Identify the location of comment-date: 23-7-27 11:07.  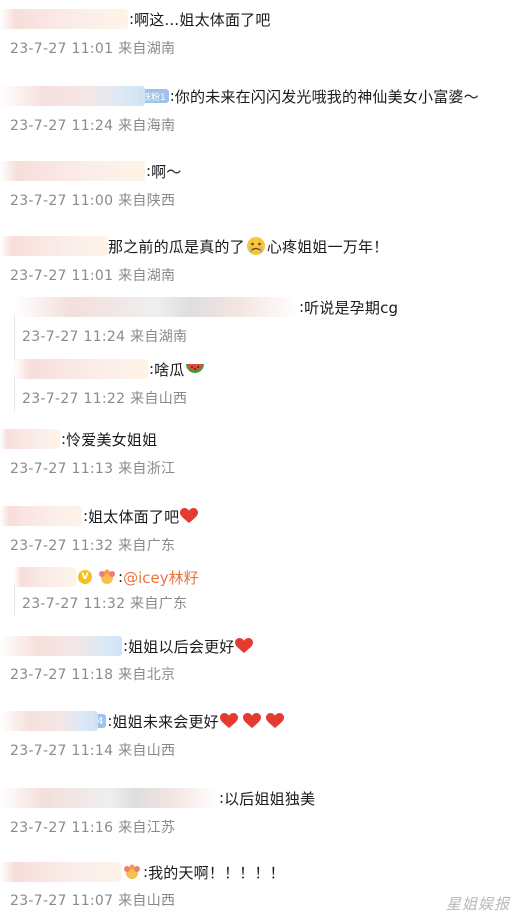
(62, 901).